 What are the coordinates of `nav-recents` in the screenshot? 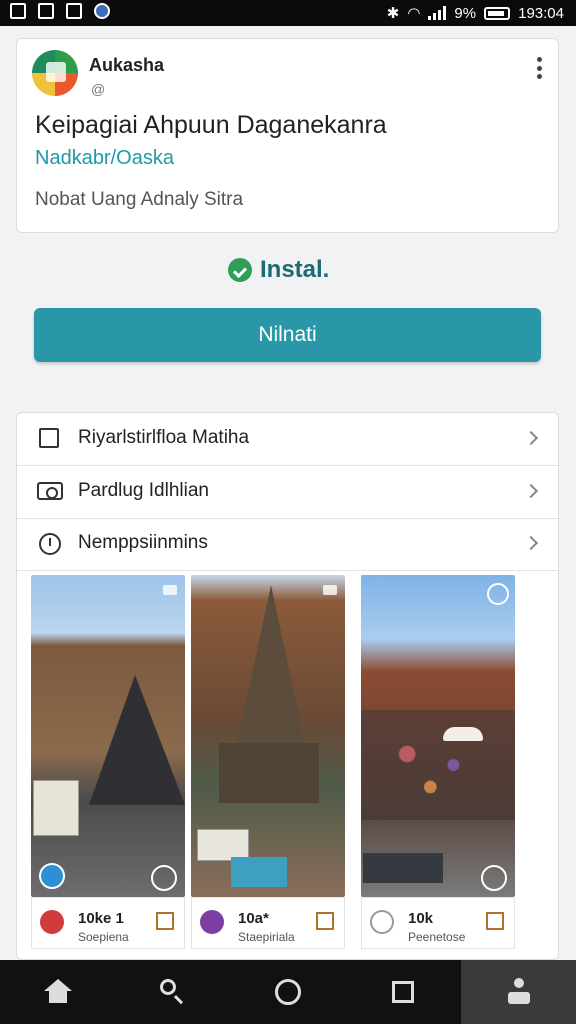 It's located at (402, 992).